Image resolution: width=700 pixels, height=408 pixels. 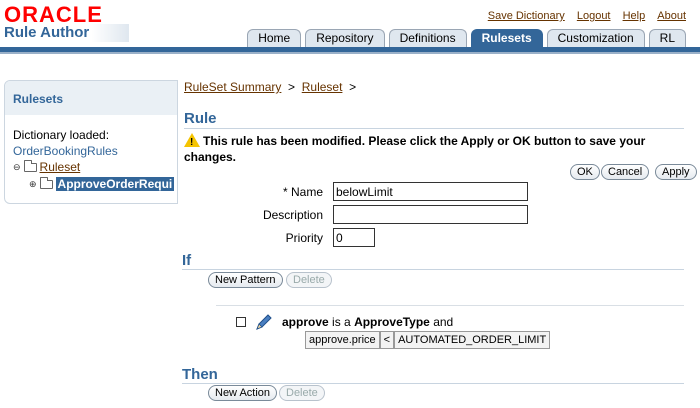 What do you see at coordinates (433, 269) in the screenshot?
I see `if-section-divider` at bounding box center [433, 269].